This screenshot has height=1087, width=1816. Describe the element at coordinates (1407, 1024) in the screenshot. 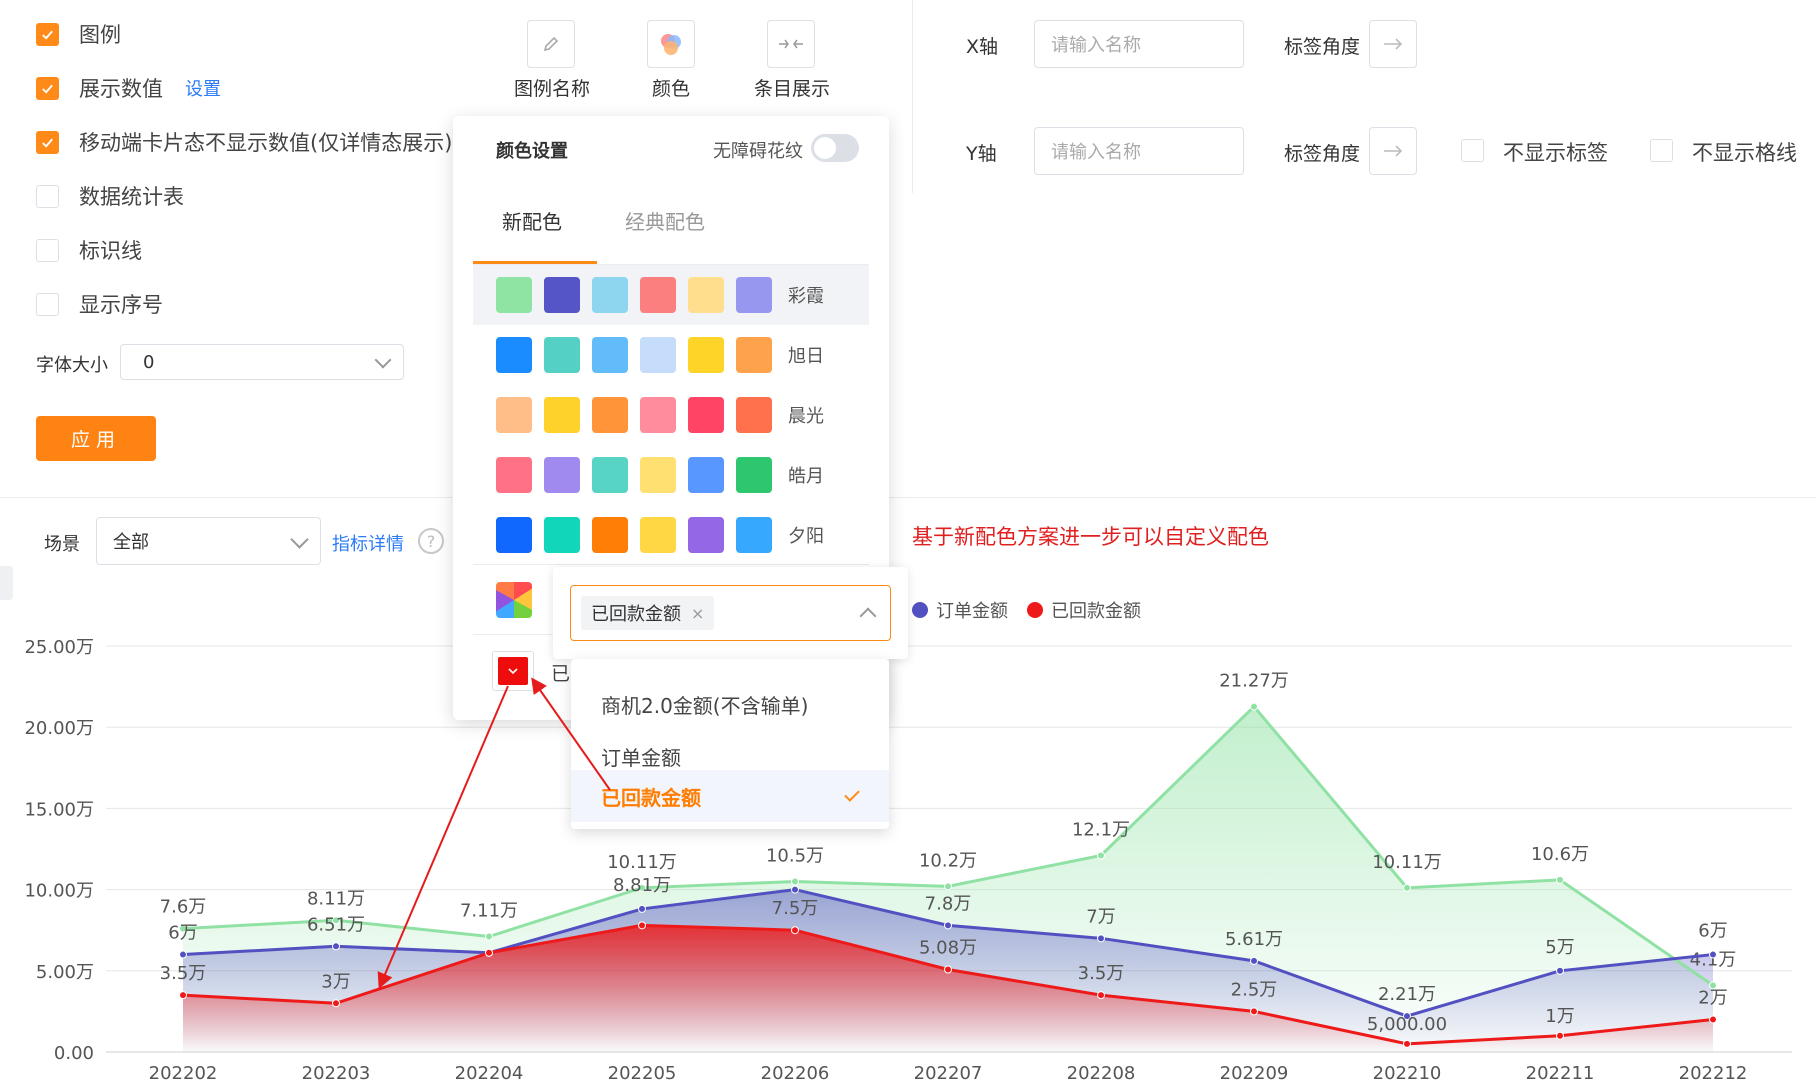

I see `data-label: 5,000.00` at that location.